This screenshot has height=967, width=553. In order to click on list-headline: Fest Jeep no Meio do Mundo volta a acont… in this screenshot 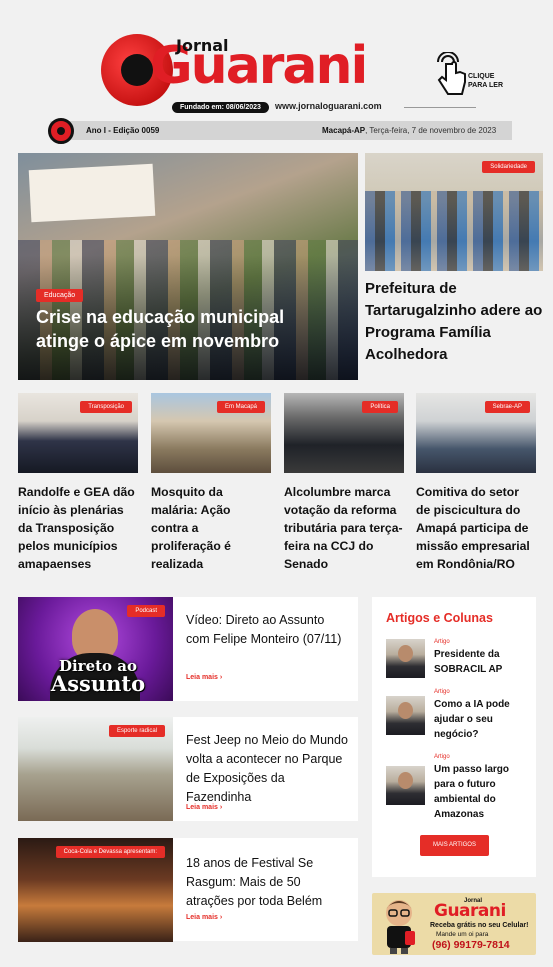, I will do `click(268, 769)`.